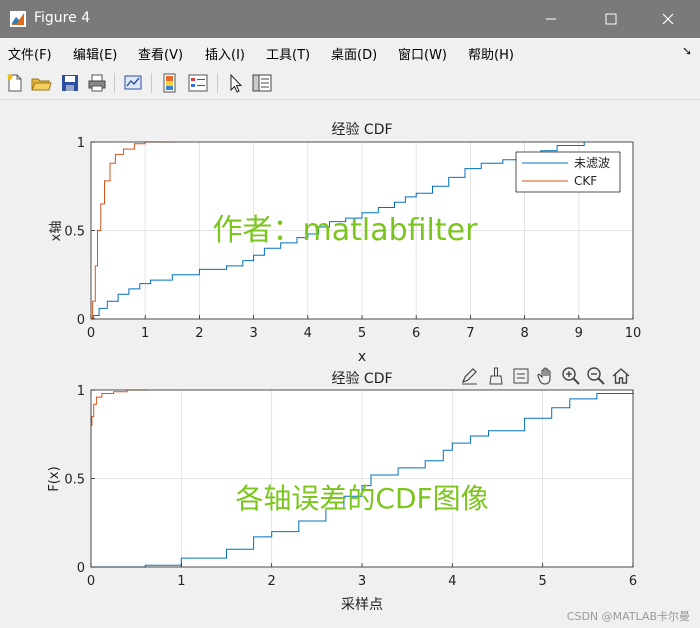 The width and height of the screenshot is (700, 628). I want to click on new-figure-icon, so click(15, 83).